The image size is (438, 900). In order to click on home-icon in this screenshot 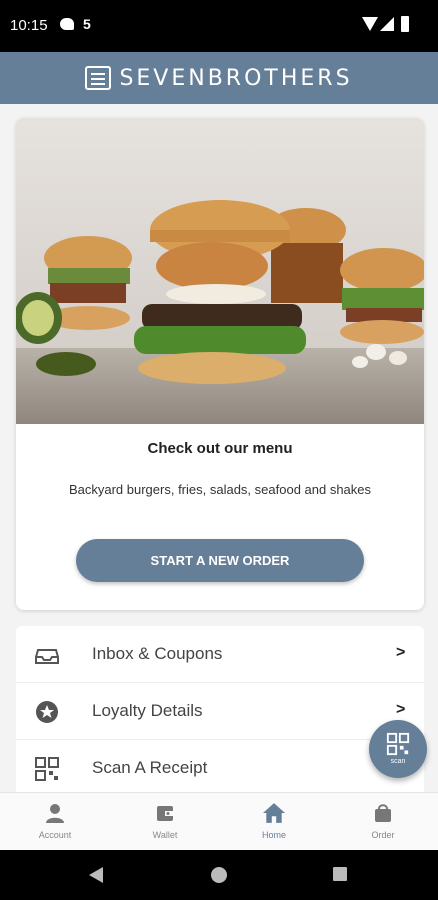, I will do `click(274, 813)`.